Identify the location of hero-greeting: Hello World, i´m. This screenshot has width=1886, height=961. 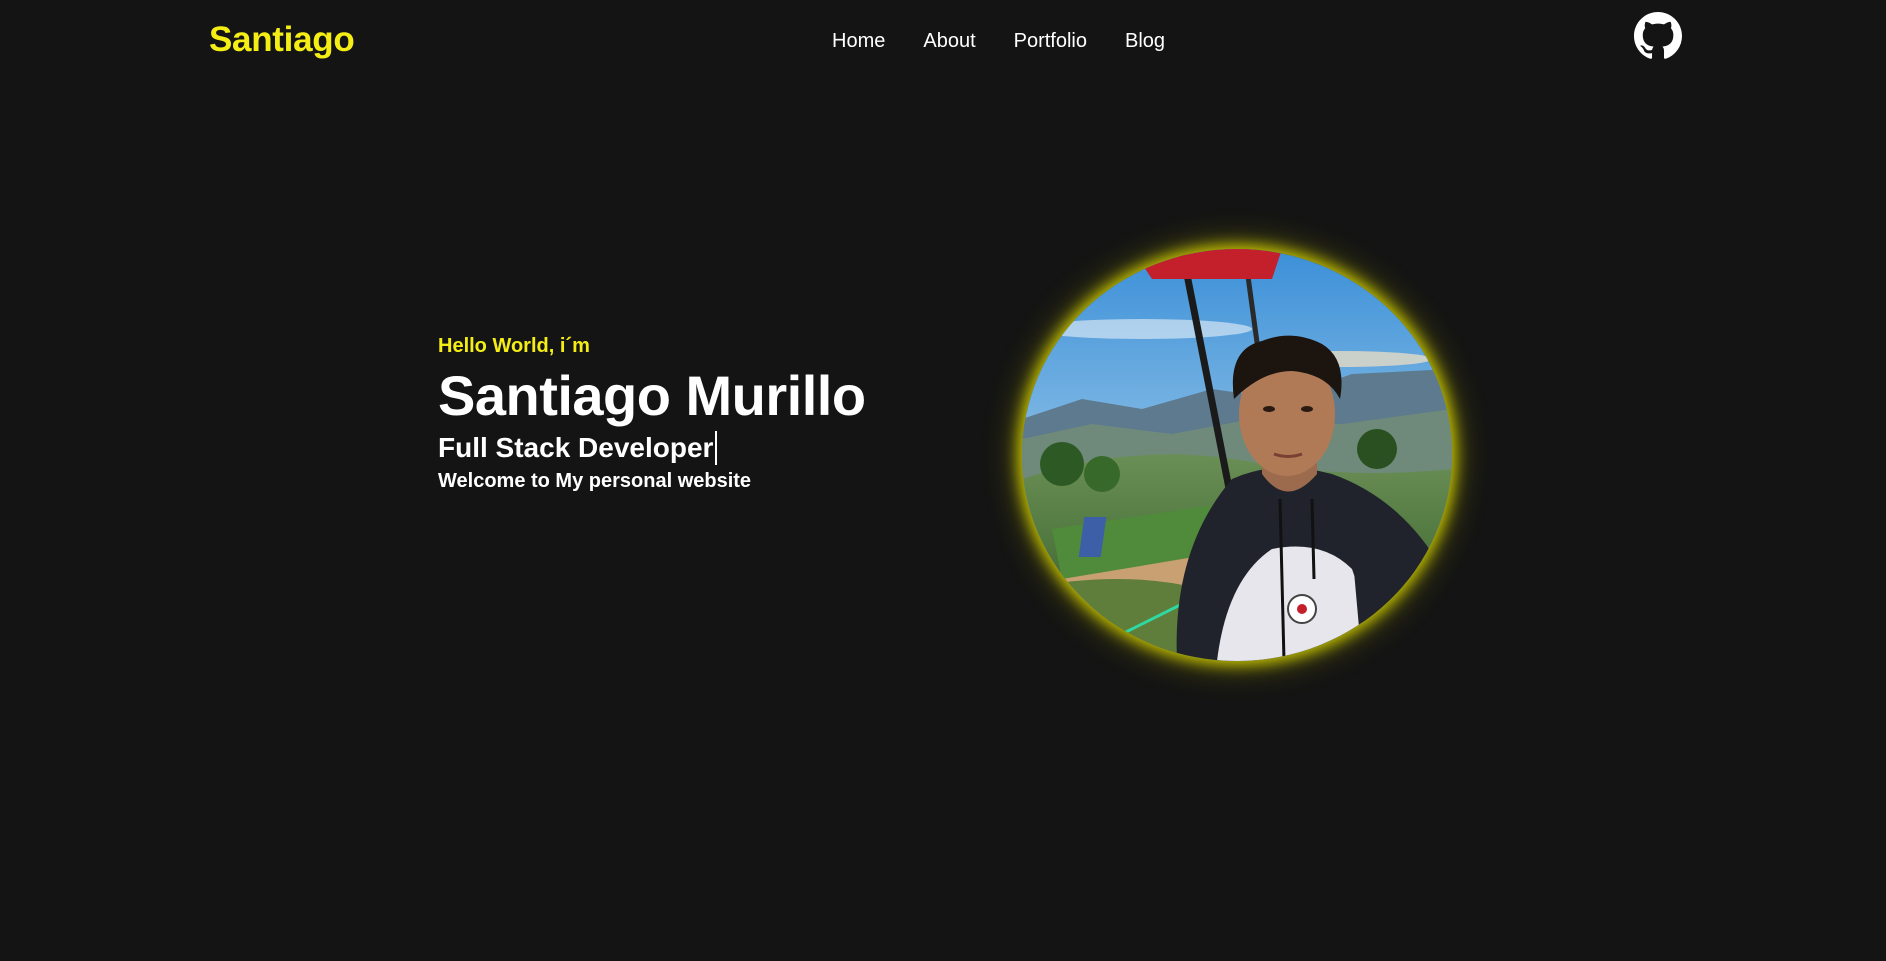
(514, 346).